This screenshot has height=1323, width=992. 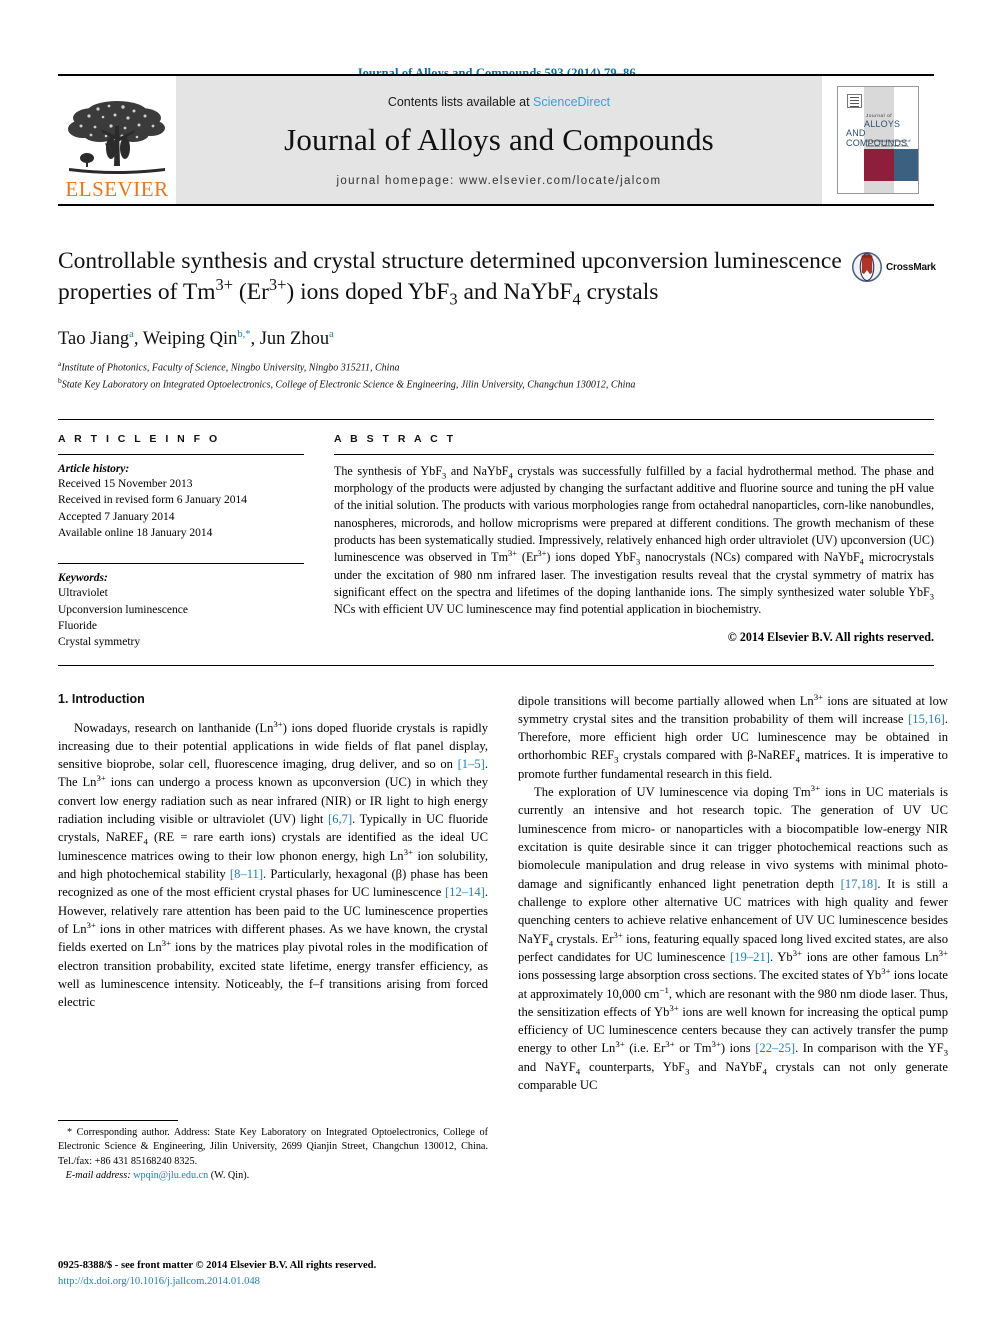 I want to click on title-sub-naybf4: 4, so click(x=576, y=299).